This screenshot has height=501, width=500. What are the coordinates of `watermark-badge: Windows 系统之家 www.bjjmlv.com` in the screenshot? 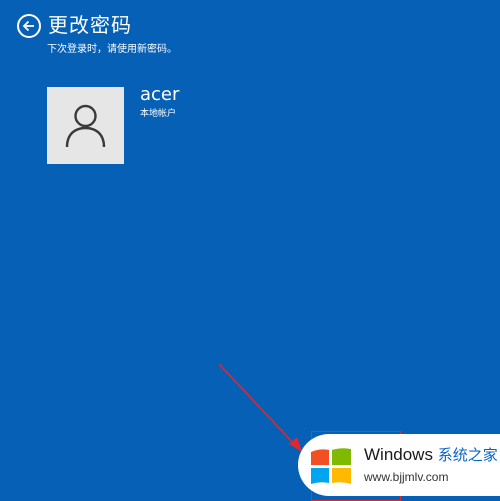 It's located at (399, 465).